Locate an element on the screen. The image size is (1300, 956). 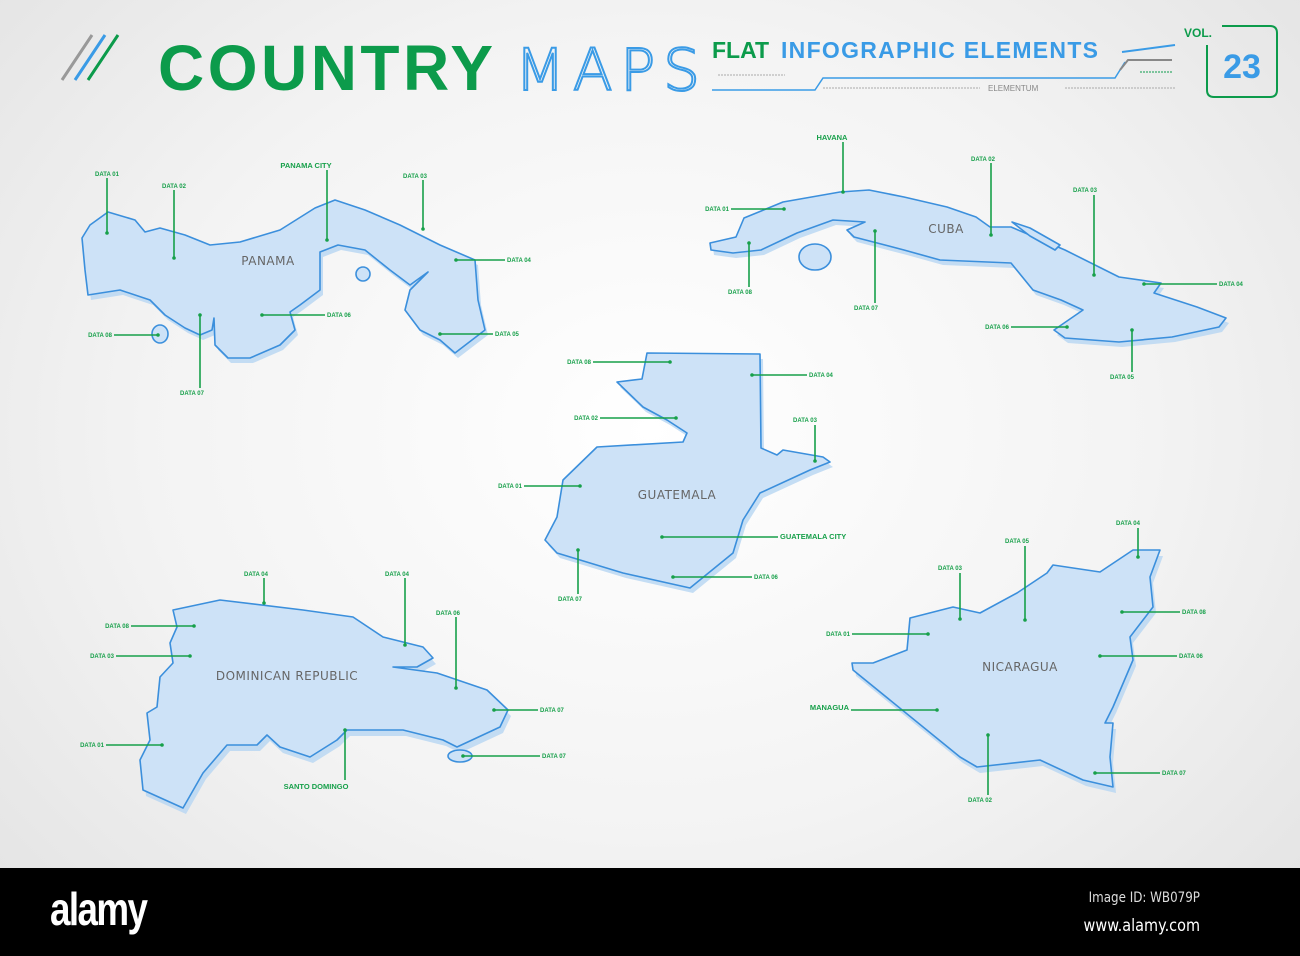
dominican-republic-shape is located at coordinates (324, 704).